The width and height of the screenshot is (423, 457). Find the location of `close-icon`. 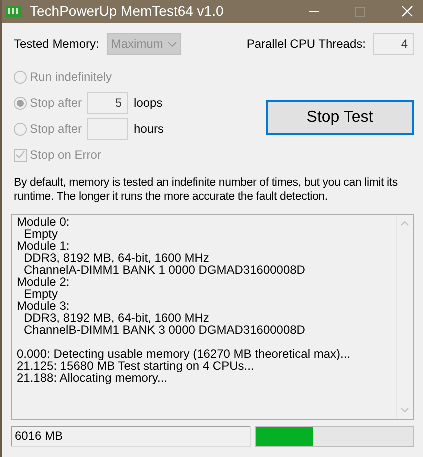

close-icon is located at coordinates (407, 11).